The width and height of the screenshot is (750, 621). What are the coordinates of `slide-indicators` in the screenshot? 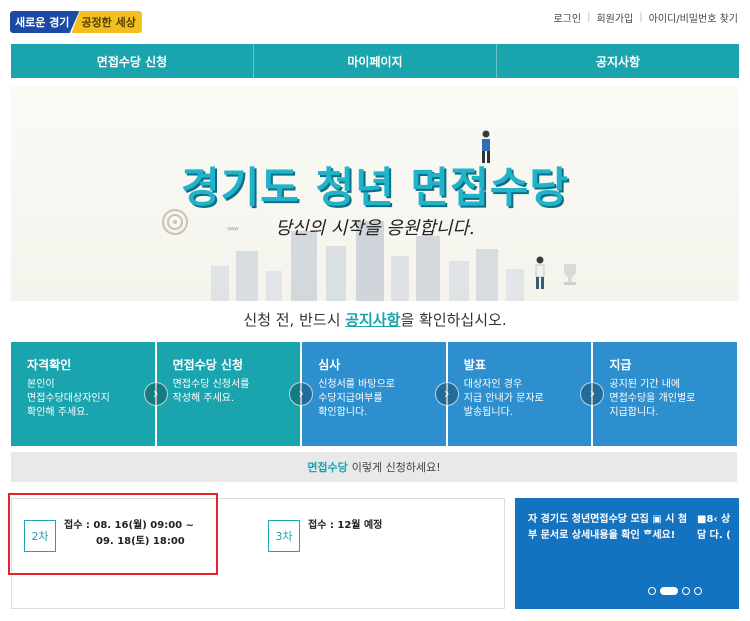 It's located at (675, 591).